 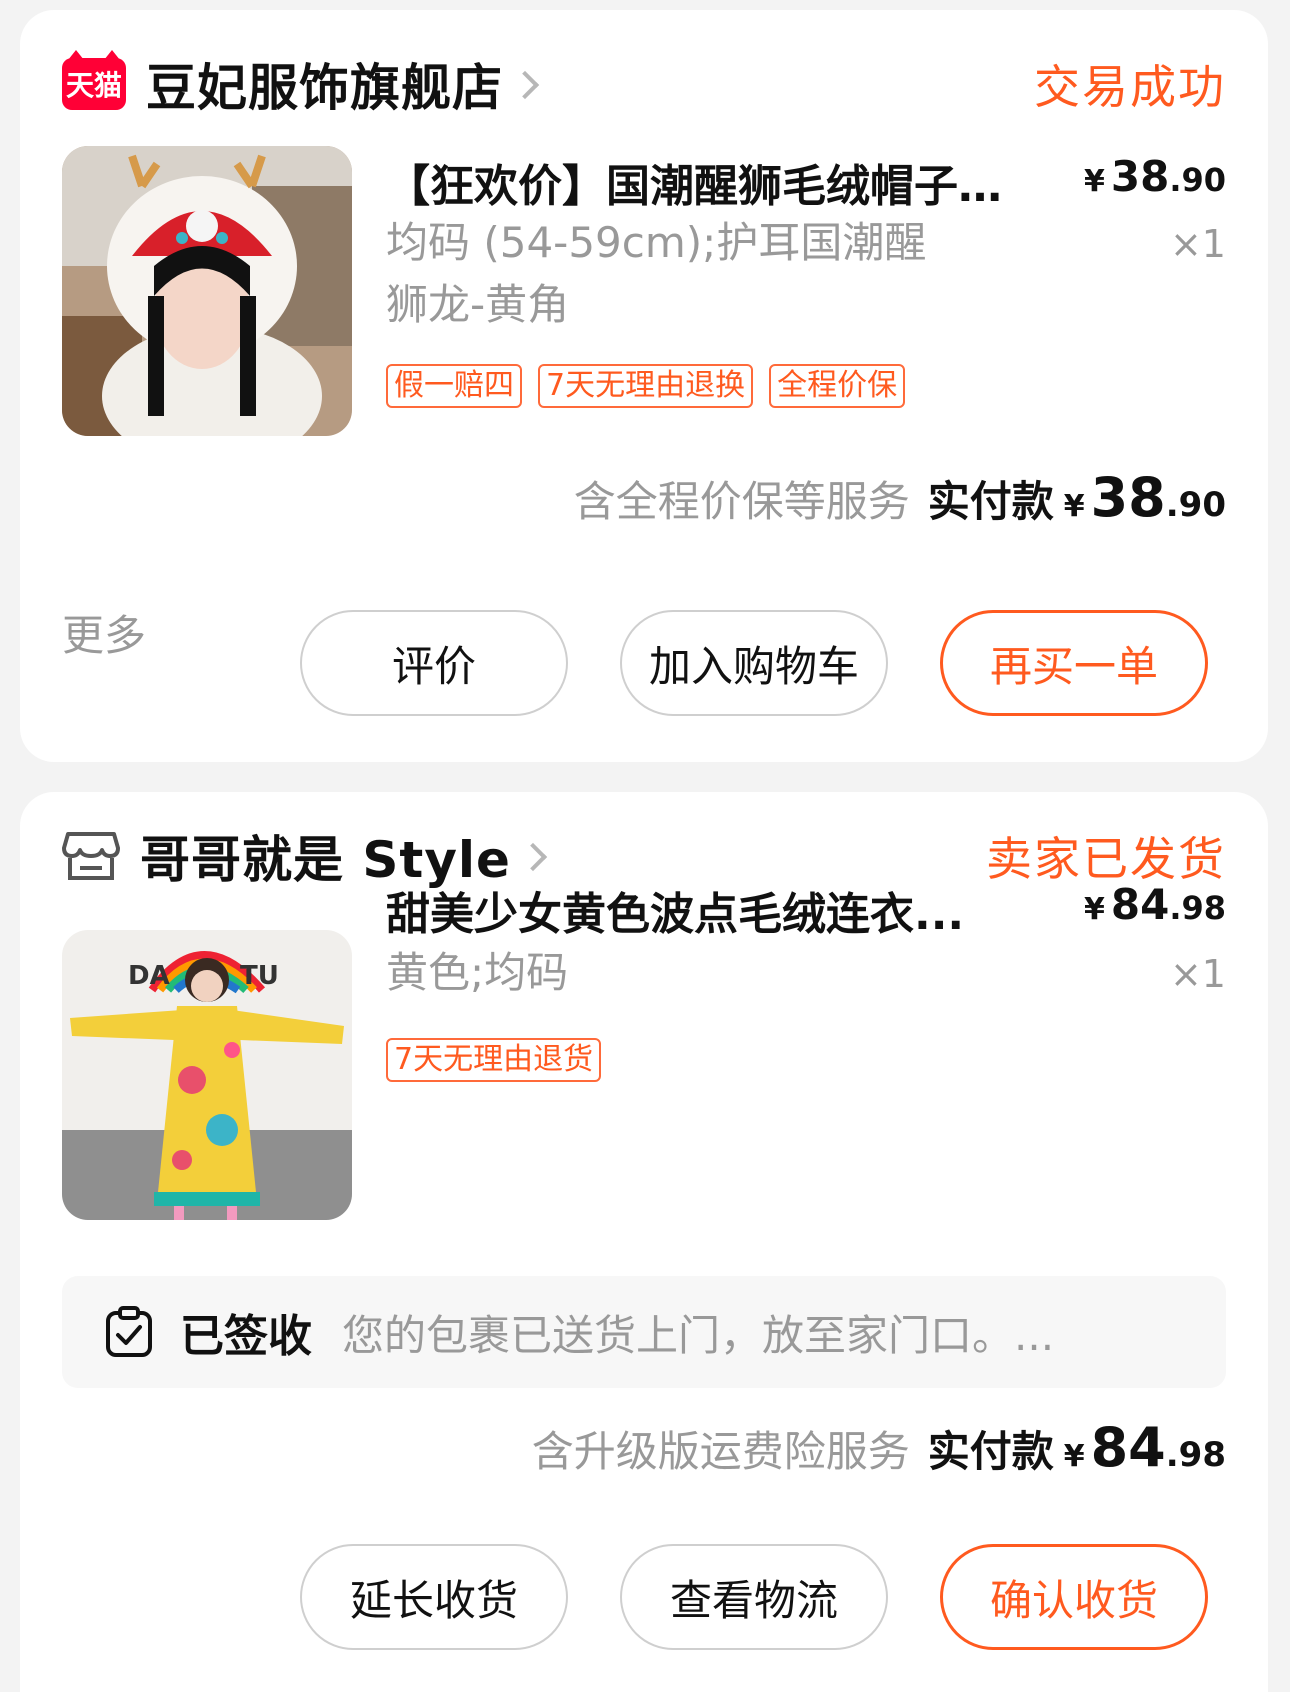 I want to click on review-button: 评价, so click(x=434, y=663).